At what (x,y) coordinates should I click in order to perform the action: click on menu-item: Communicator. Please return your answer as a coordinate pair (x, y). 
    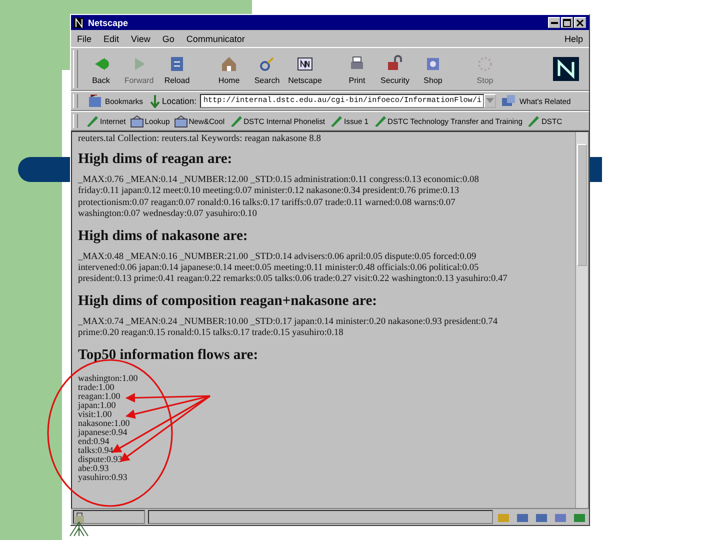
    Looking at the image, I should click on (215, 39).